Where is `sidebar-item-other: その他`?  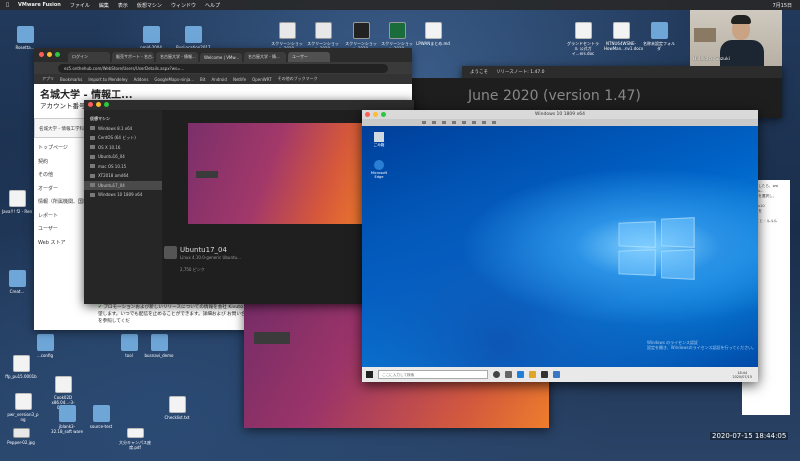
sidebar-item-other: その他 is located at coordinates (63, 178).